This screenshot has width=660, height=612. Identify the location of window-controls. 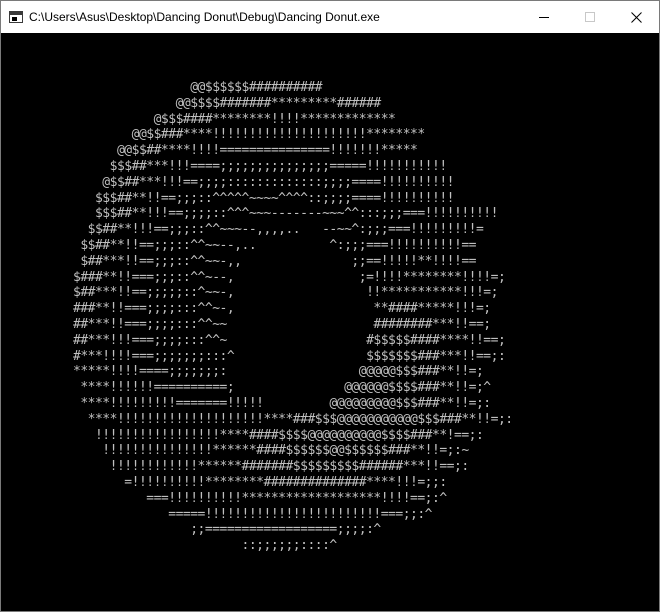
(590, 17).